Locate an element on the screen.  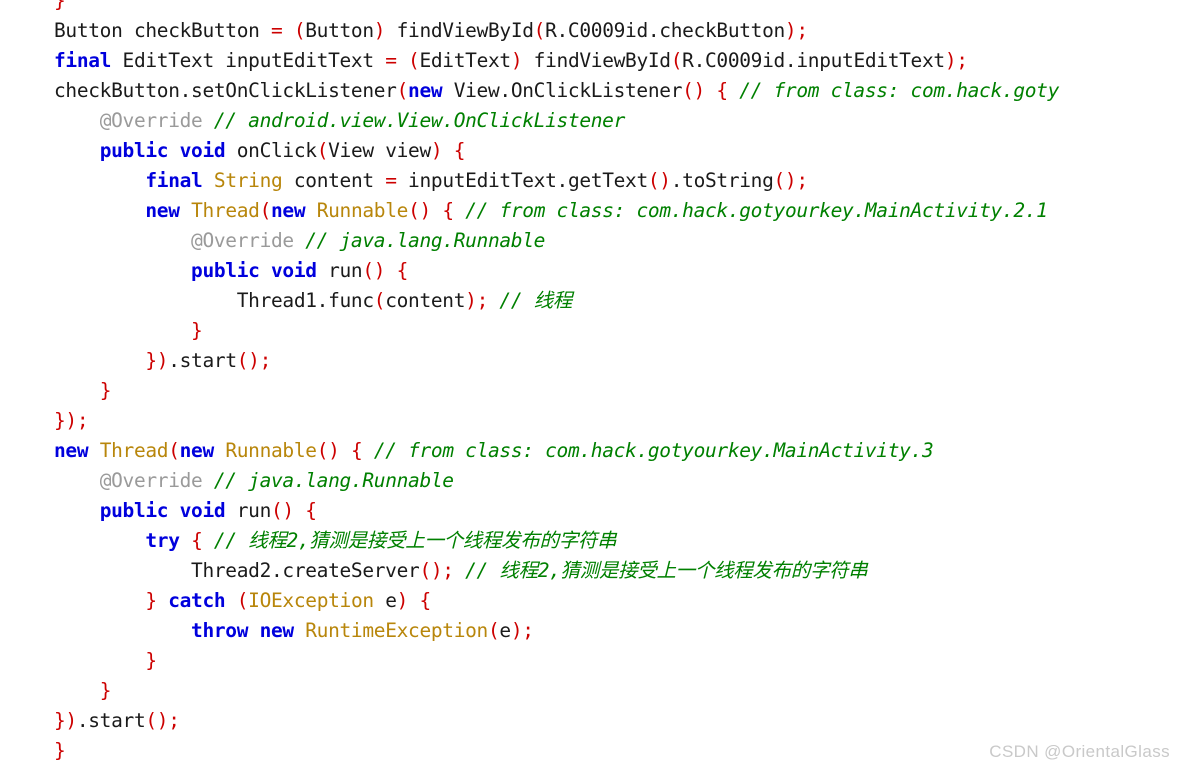
code-token: // java.lang.Runnable is located at coordinates (333, 480).